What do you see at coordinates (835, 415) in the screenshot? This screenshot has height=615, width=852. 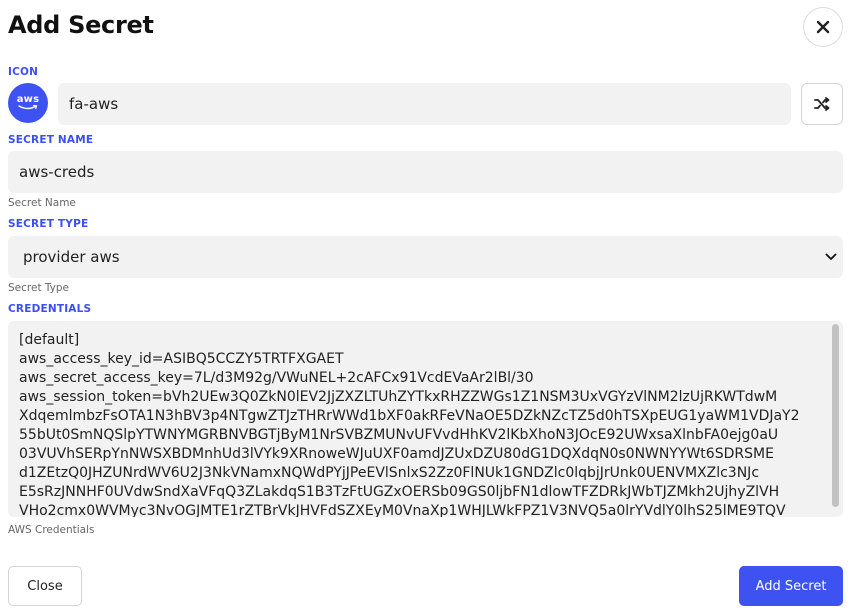 I see `credentials-scrollbar-thumb` at bounding box center [835, 415].